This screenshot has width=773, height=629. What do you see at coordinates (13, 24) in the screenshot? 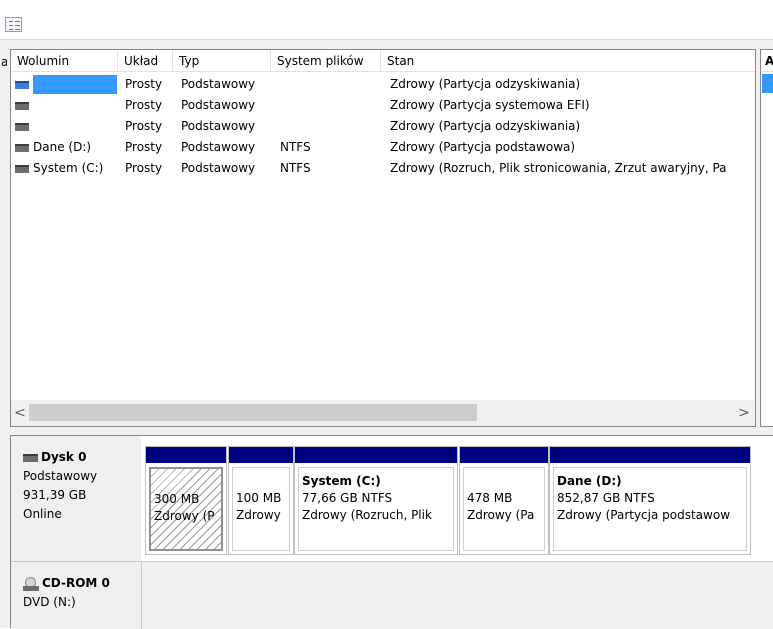
I see `properties-list-icon` at bounding box center [13, 24].